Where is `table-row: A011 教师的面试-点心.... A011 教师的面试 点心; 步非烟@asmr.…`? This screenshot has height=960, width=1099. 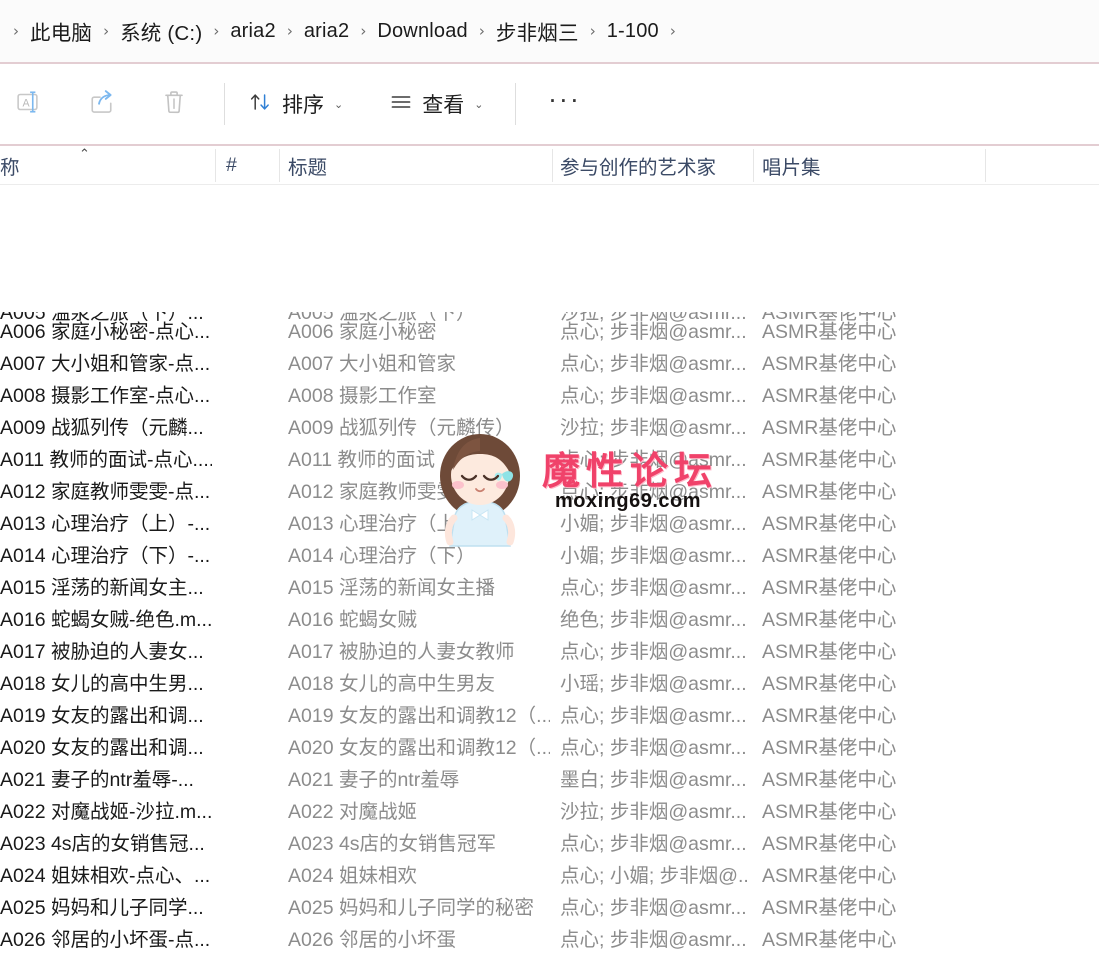
table-row: A011 教师的面试-点心.... A011 教师的面试 点心; 步非烟@asmr.… is located at coordinates (549, 457).